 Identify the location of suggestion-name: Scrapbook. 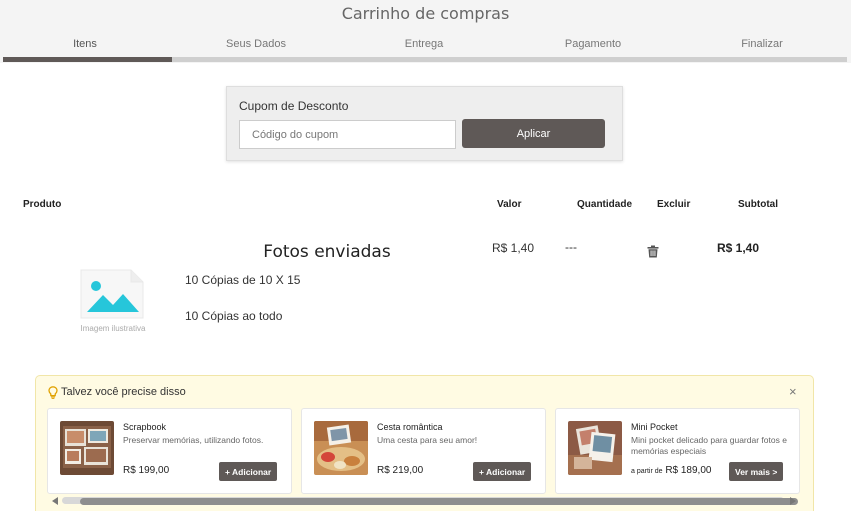
(145, 427).